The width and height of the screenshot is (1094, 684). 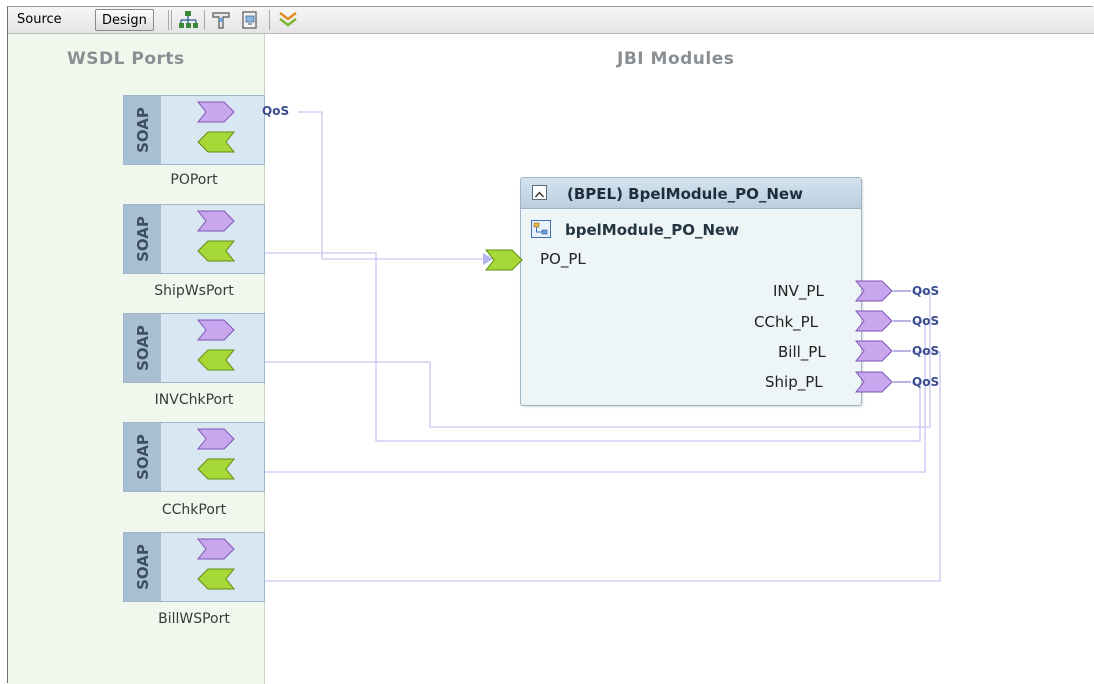 What do you see at coordinates (194, 400) in the screenshot?
I see `port-name-invchkport: INVChkPort` at bounding box center [194, 400].